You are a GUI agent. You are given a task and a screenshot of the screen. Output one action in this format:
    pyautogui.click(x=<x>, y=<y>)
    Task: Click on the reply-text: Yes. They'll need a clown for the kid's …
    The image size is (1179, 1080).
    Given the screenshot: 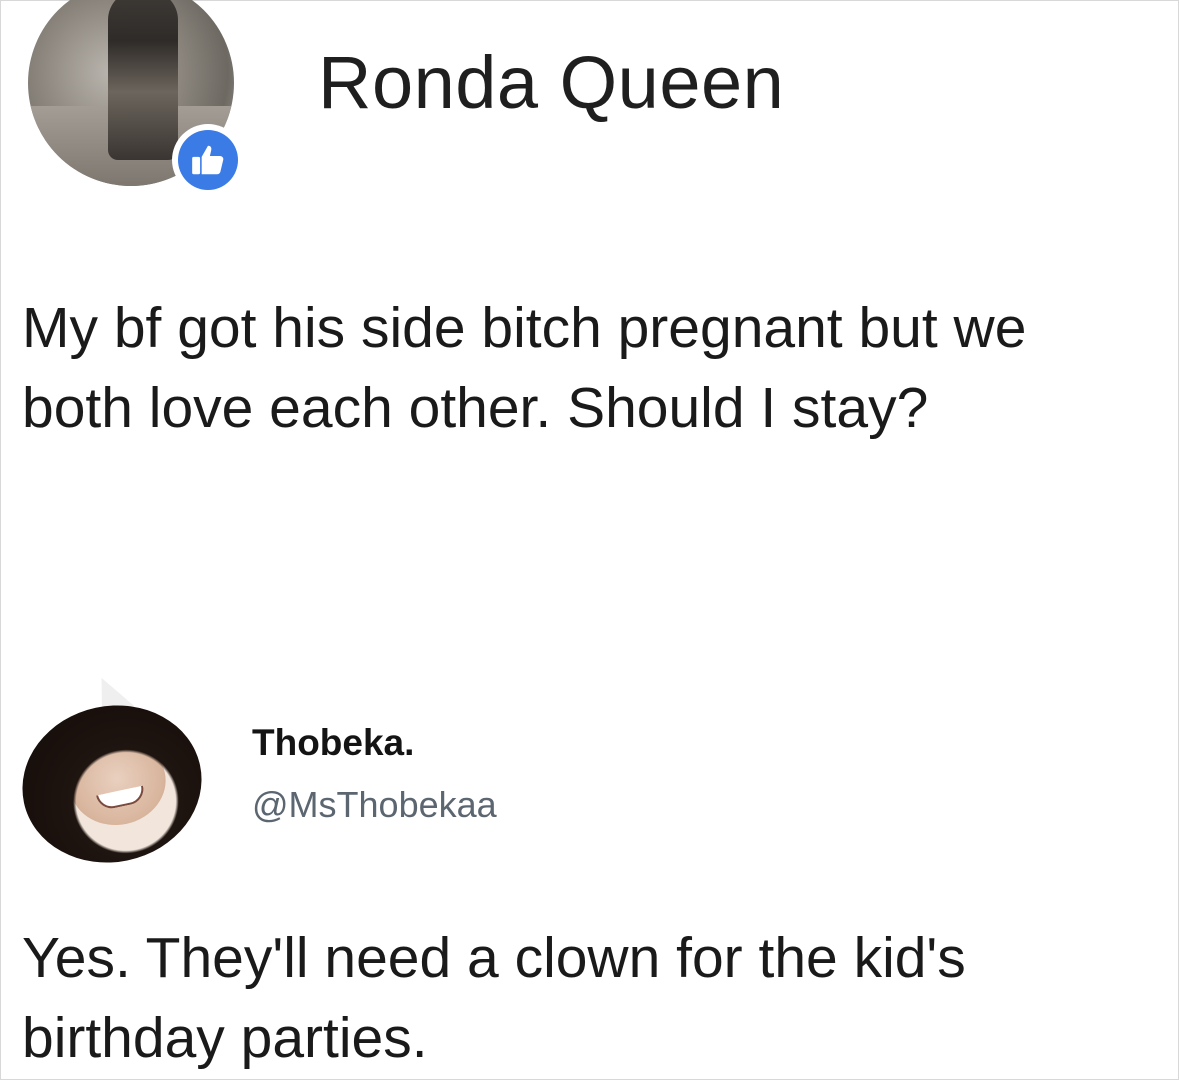 What is the action you would take?
    pyautogui.click(x=597, y=998)
    